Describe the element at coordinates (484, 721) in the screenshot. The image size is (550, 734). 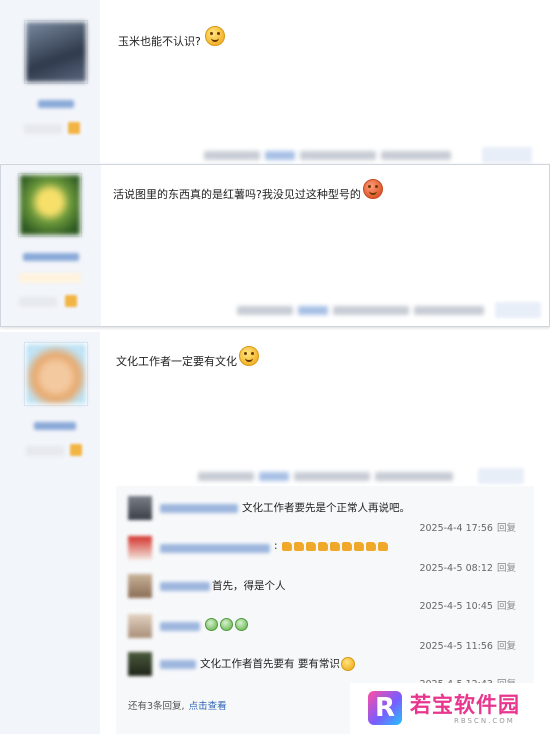
I see `watermark-url: RBSCN.COM` at that location.